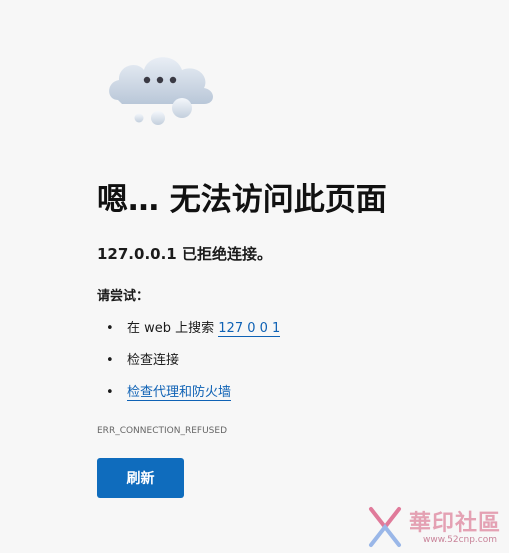 Image resolution: width=509 pixels, height=553 pixels. I want to click on list-item: • 检查连接, so click(193, 366).